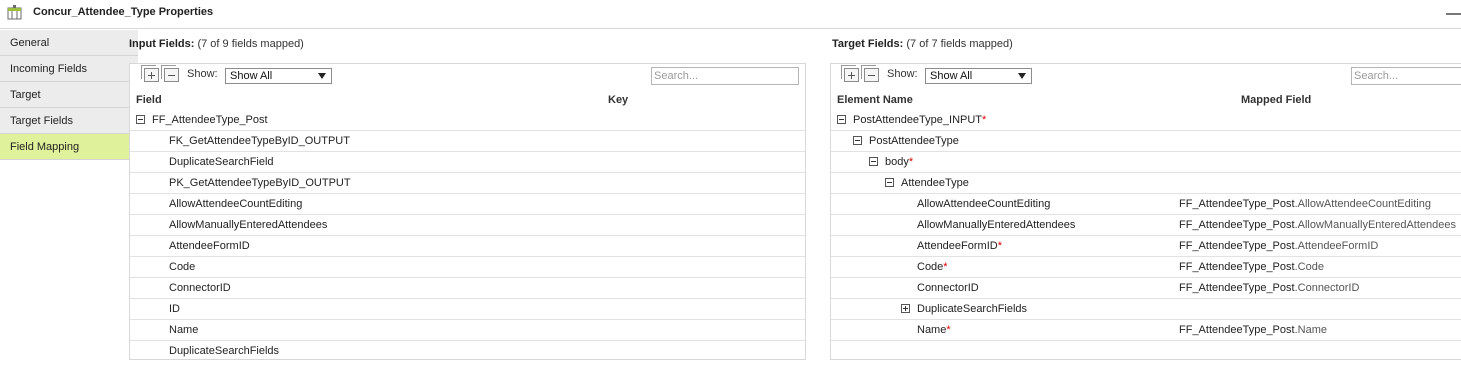 The height and width of the screenshot is (375, 1461). Describe the element at coordinates (1406, 76) in the screenshot. I see `target-search-field` at that location.